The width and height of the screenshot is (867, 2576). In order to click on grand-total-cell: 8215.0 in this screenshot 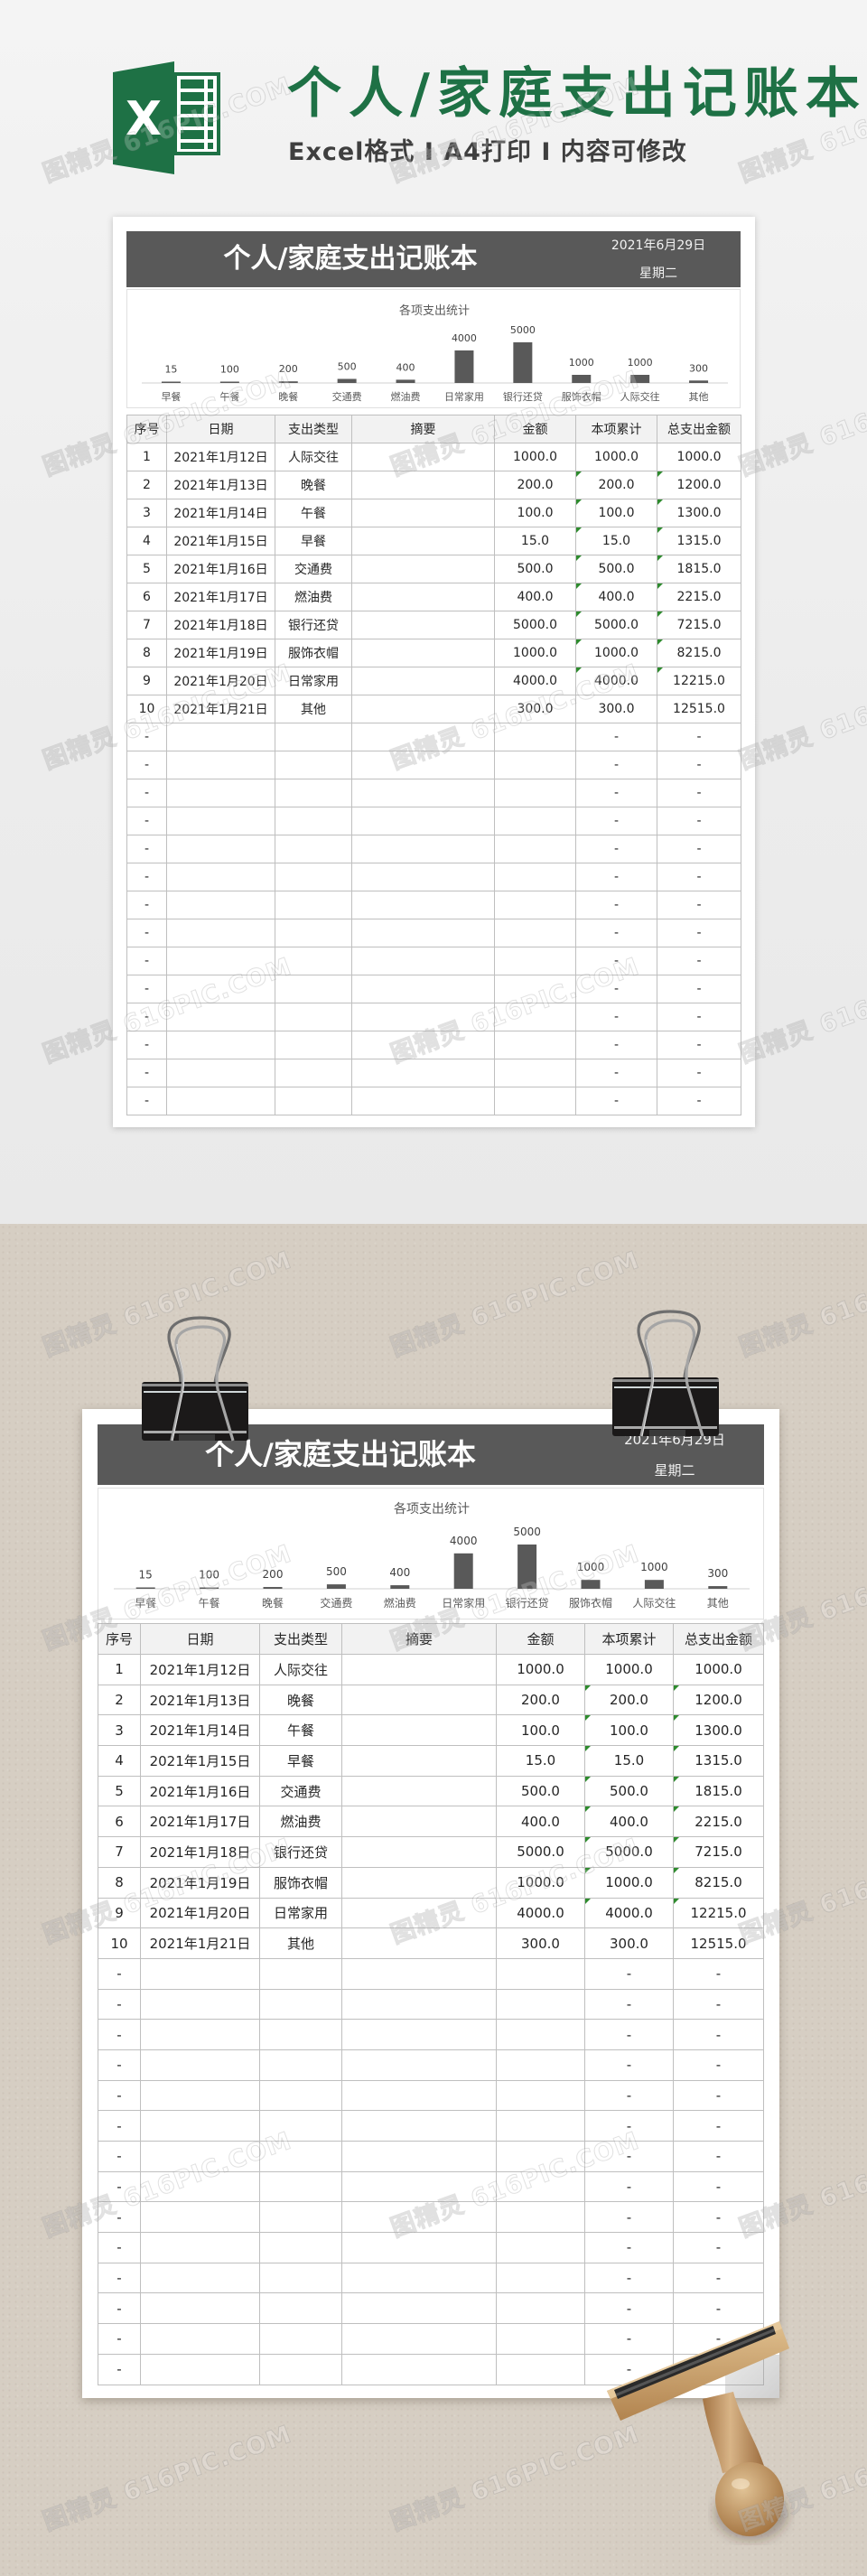, I will do `click(699, 653)`.